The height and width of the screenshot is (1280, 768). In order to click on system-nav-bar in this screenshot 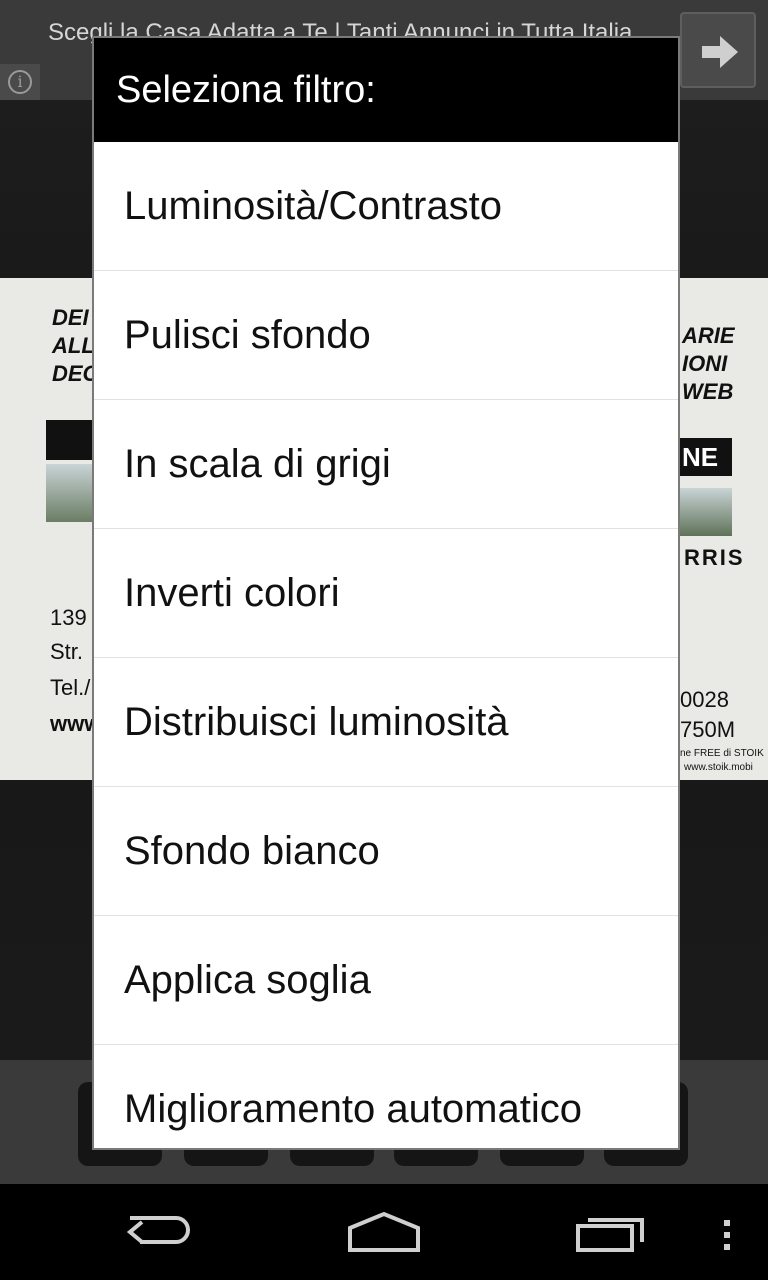, I will do `click(384, 1232)`.